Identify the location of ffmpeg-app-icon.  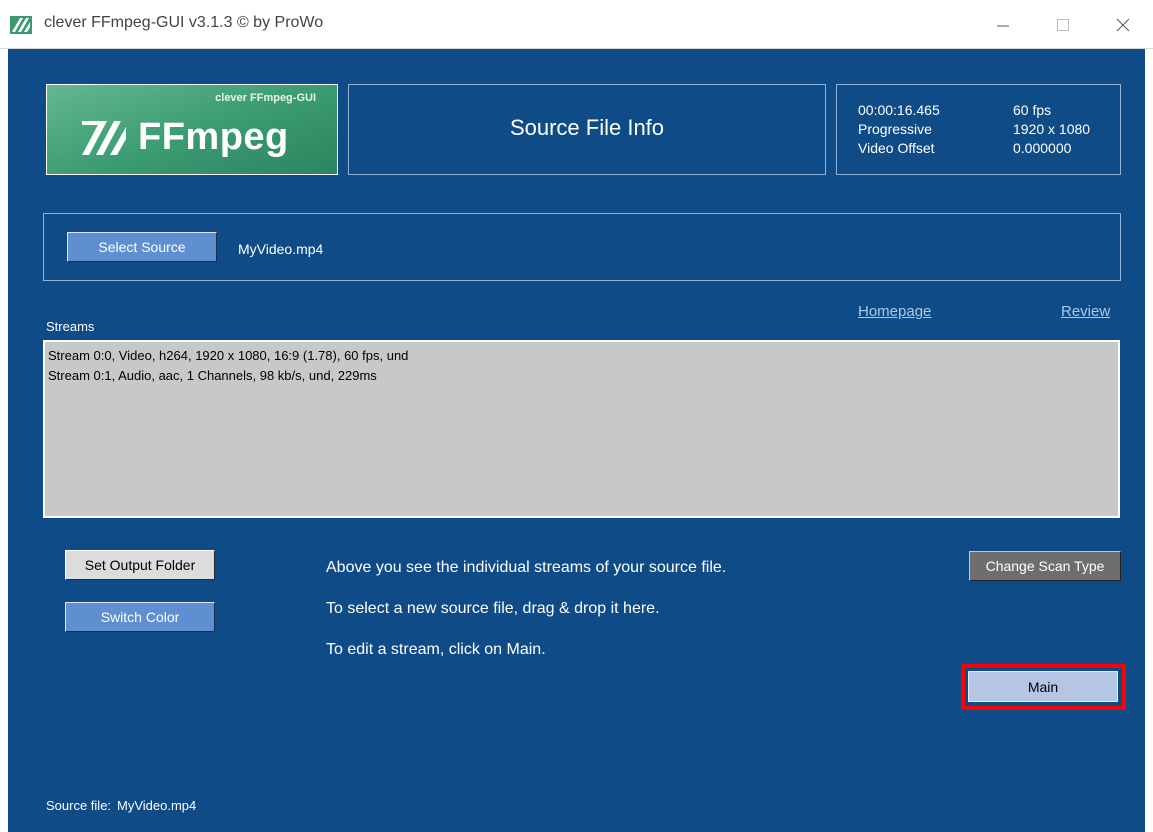
(21, 25).